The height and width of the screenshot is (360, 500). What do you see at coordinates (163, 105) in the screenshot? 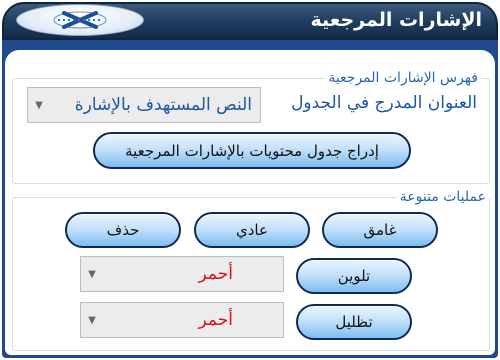
I see `heading-text-select-value: النص المستهدف بالإشارة` at bounding box center [163, 105].